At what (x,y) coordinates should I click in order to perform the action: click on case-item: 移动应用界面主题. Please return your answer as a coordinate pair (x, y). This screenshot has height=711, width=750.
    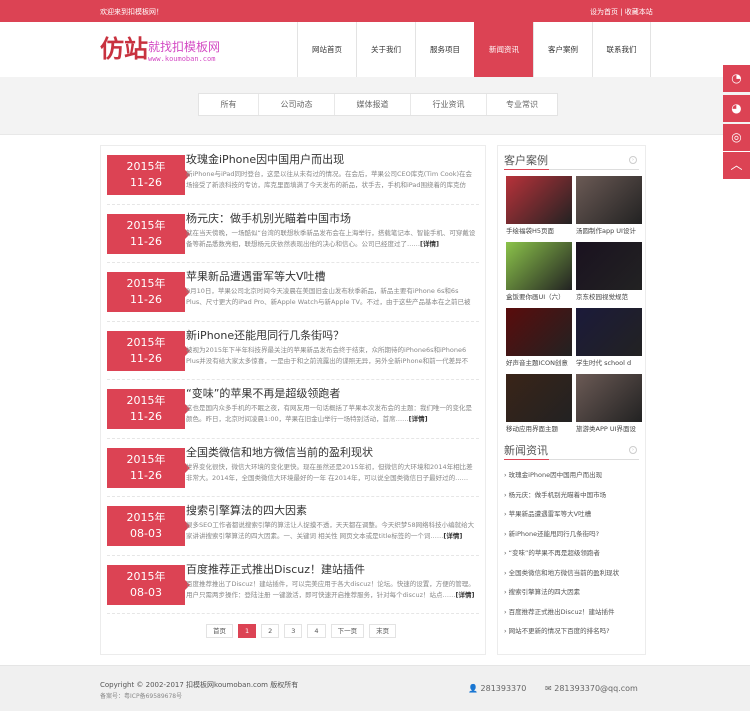
    Looking at the image, I should click on (539, 405).